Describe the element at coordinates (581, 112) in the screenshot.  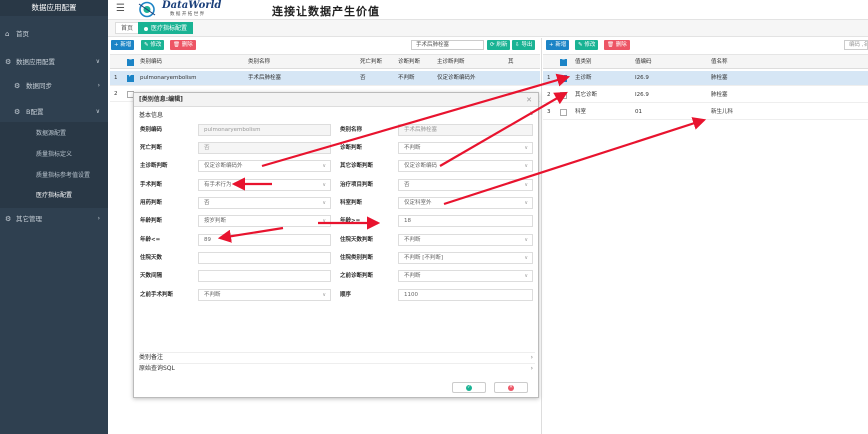
I see `cell-type: 科室` at that location.